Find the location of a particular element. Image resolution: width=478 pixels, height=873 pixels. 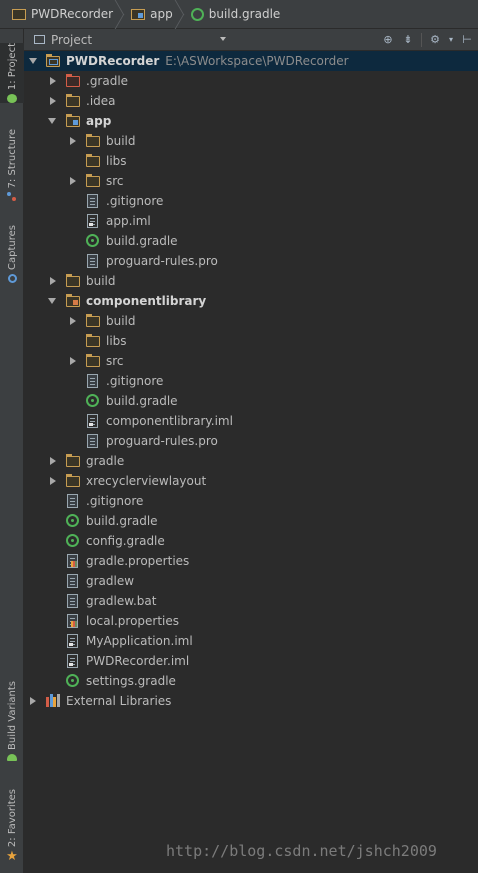

tree-item: settings.gradle is located at coordinates (251, 681).